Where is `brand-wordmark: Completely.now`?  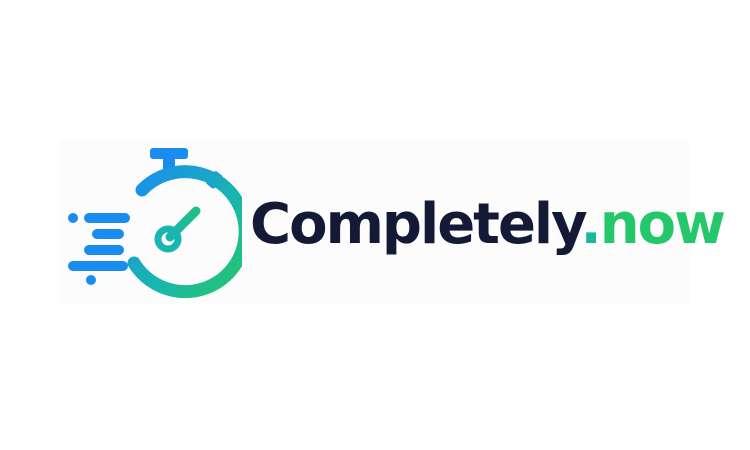
brand-wordmark: Completely.now is located at coordinates (488, 225).